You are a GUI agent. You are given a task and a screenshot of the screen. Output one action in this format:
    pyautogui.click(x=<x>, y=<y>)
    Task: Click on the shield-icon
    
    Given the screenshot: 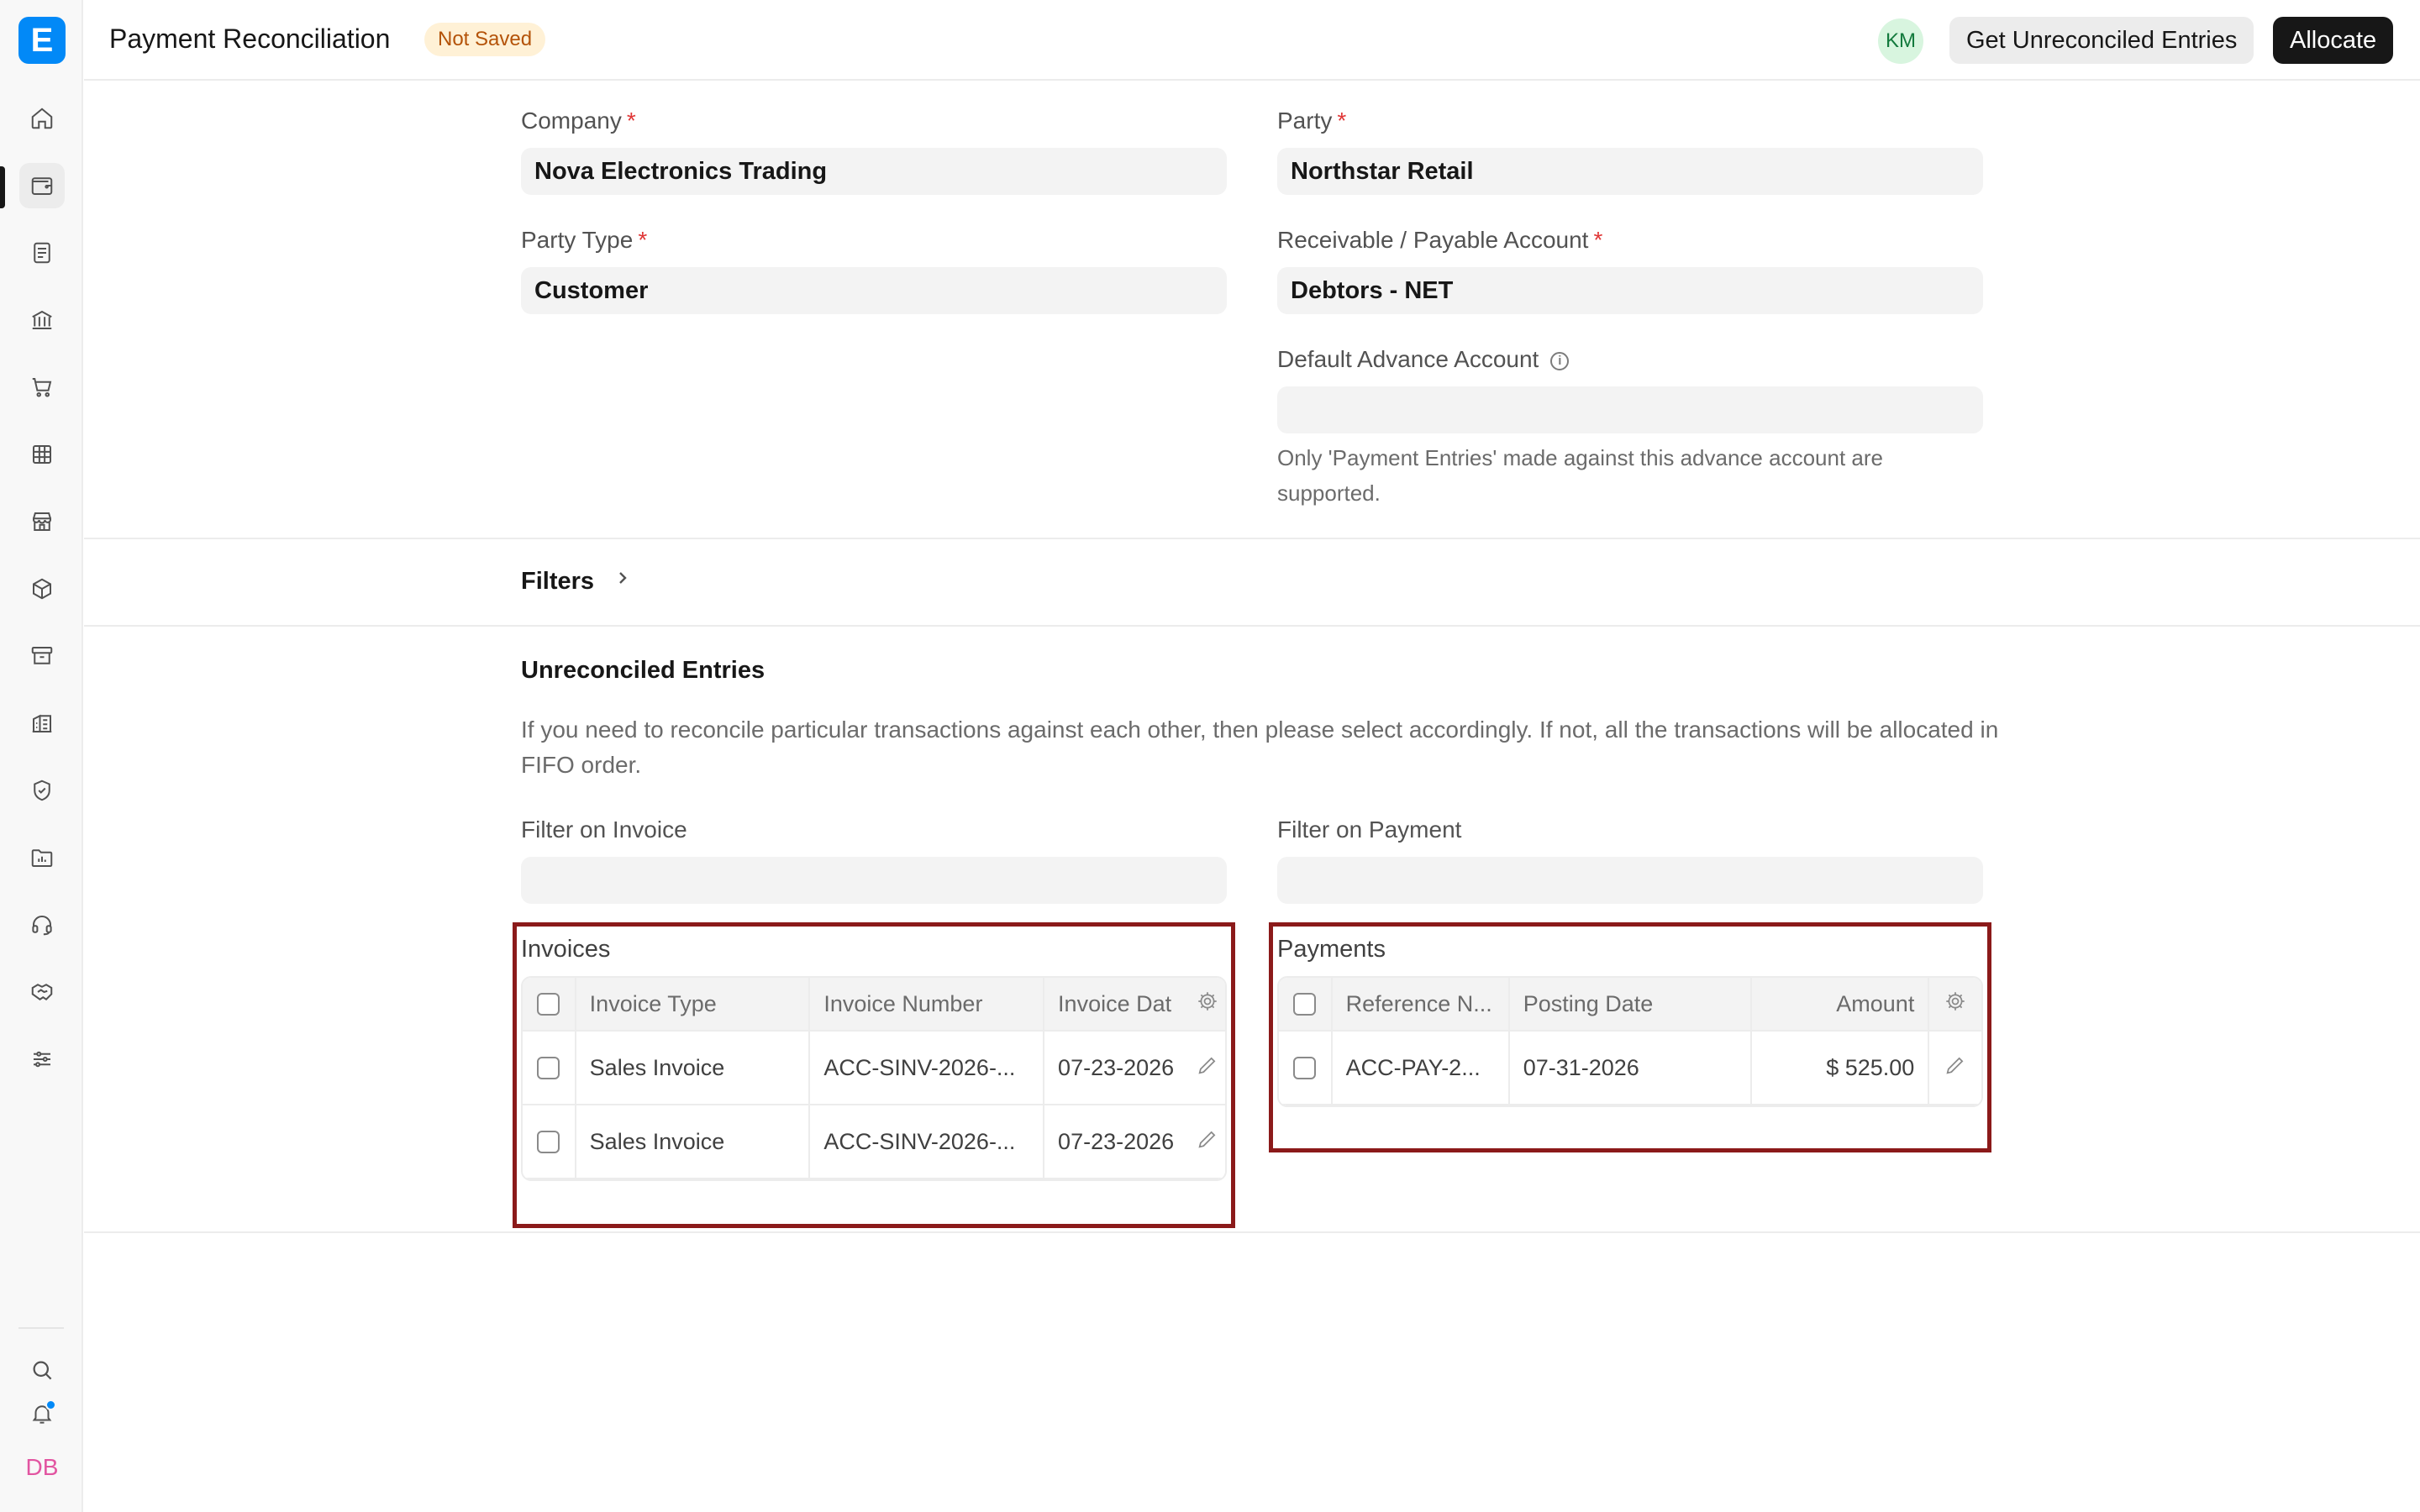 What is the action you would take?
    pyautogui.click(x=42, y=790)
    